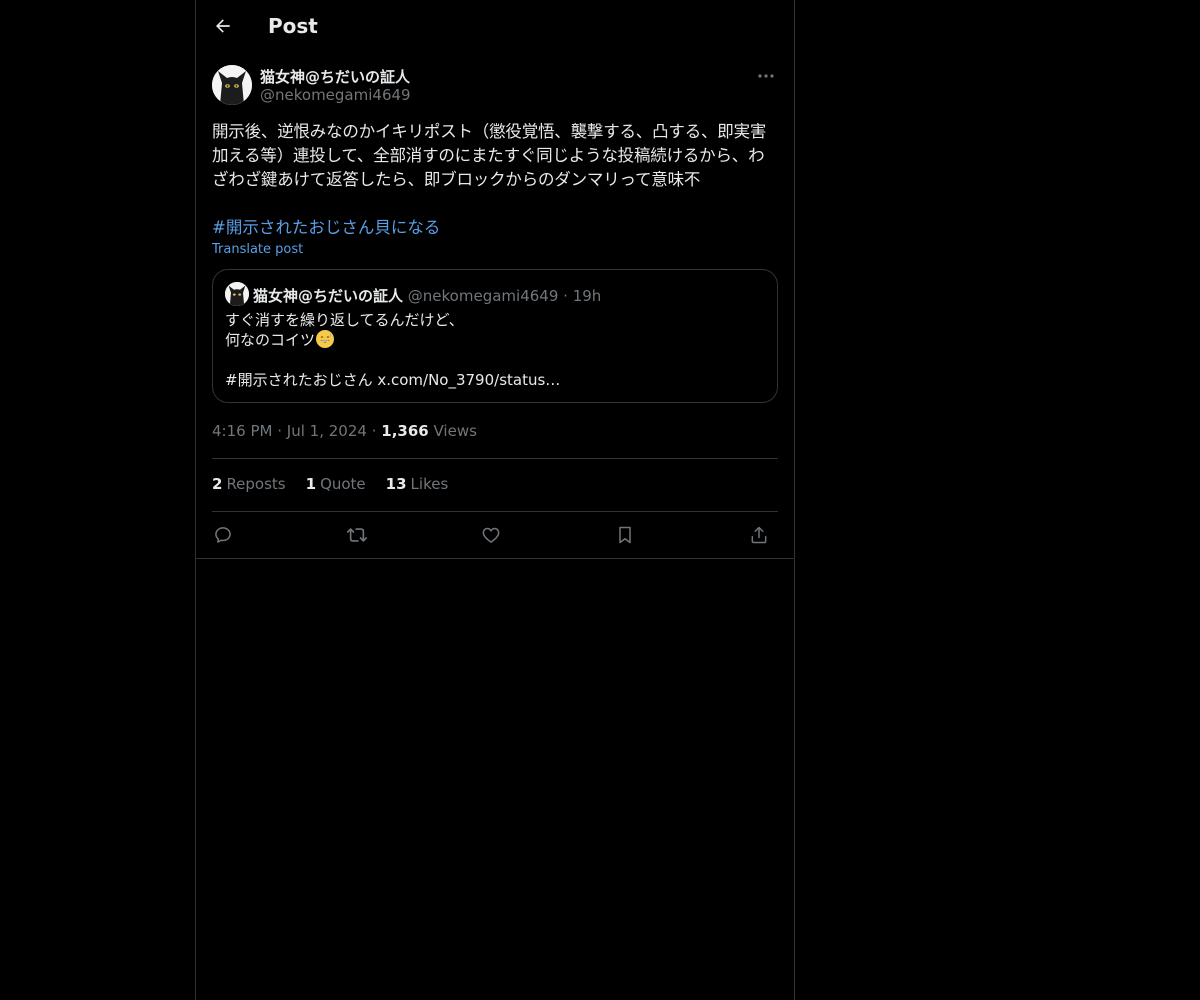 This screenshot has height=1000, width=1200. I want to click on quote-header: 猫女神@ちだいの証人 @nekomegami4649 · 19h, so click(427, 295).